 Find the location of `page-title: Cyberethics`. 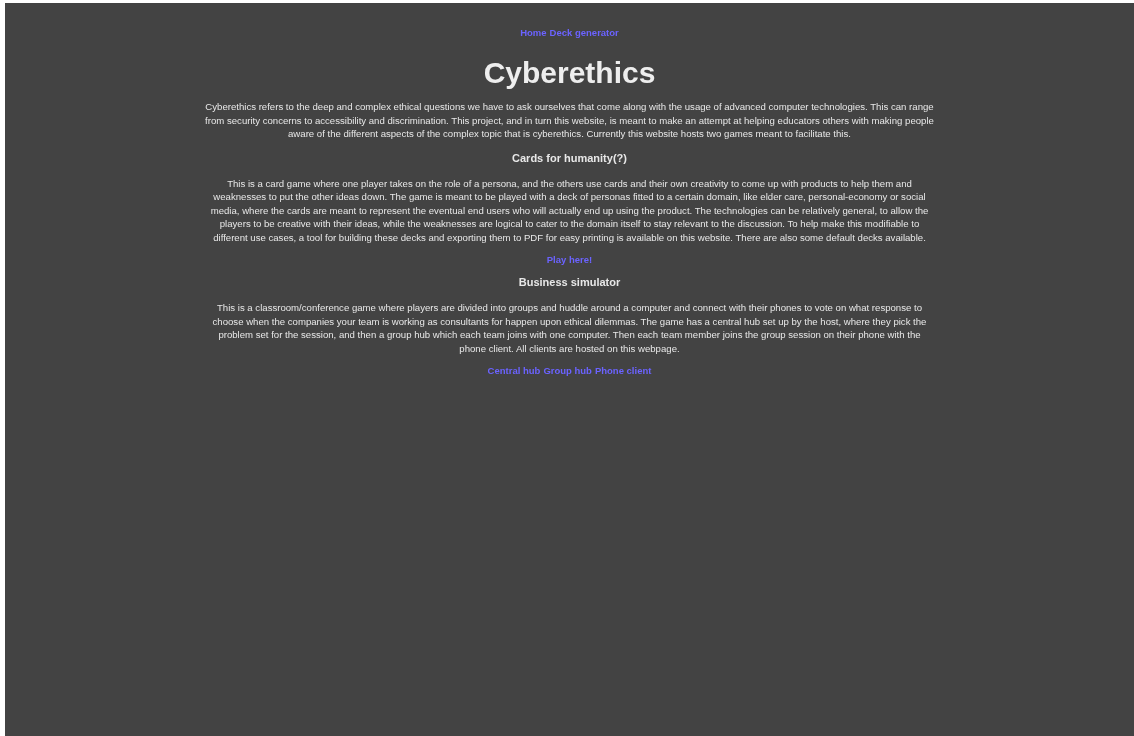

page-title: Cyberethics is located at coordinates (569, 73).